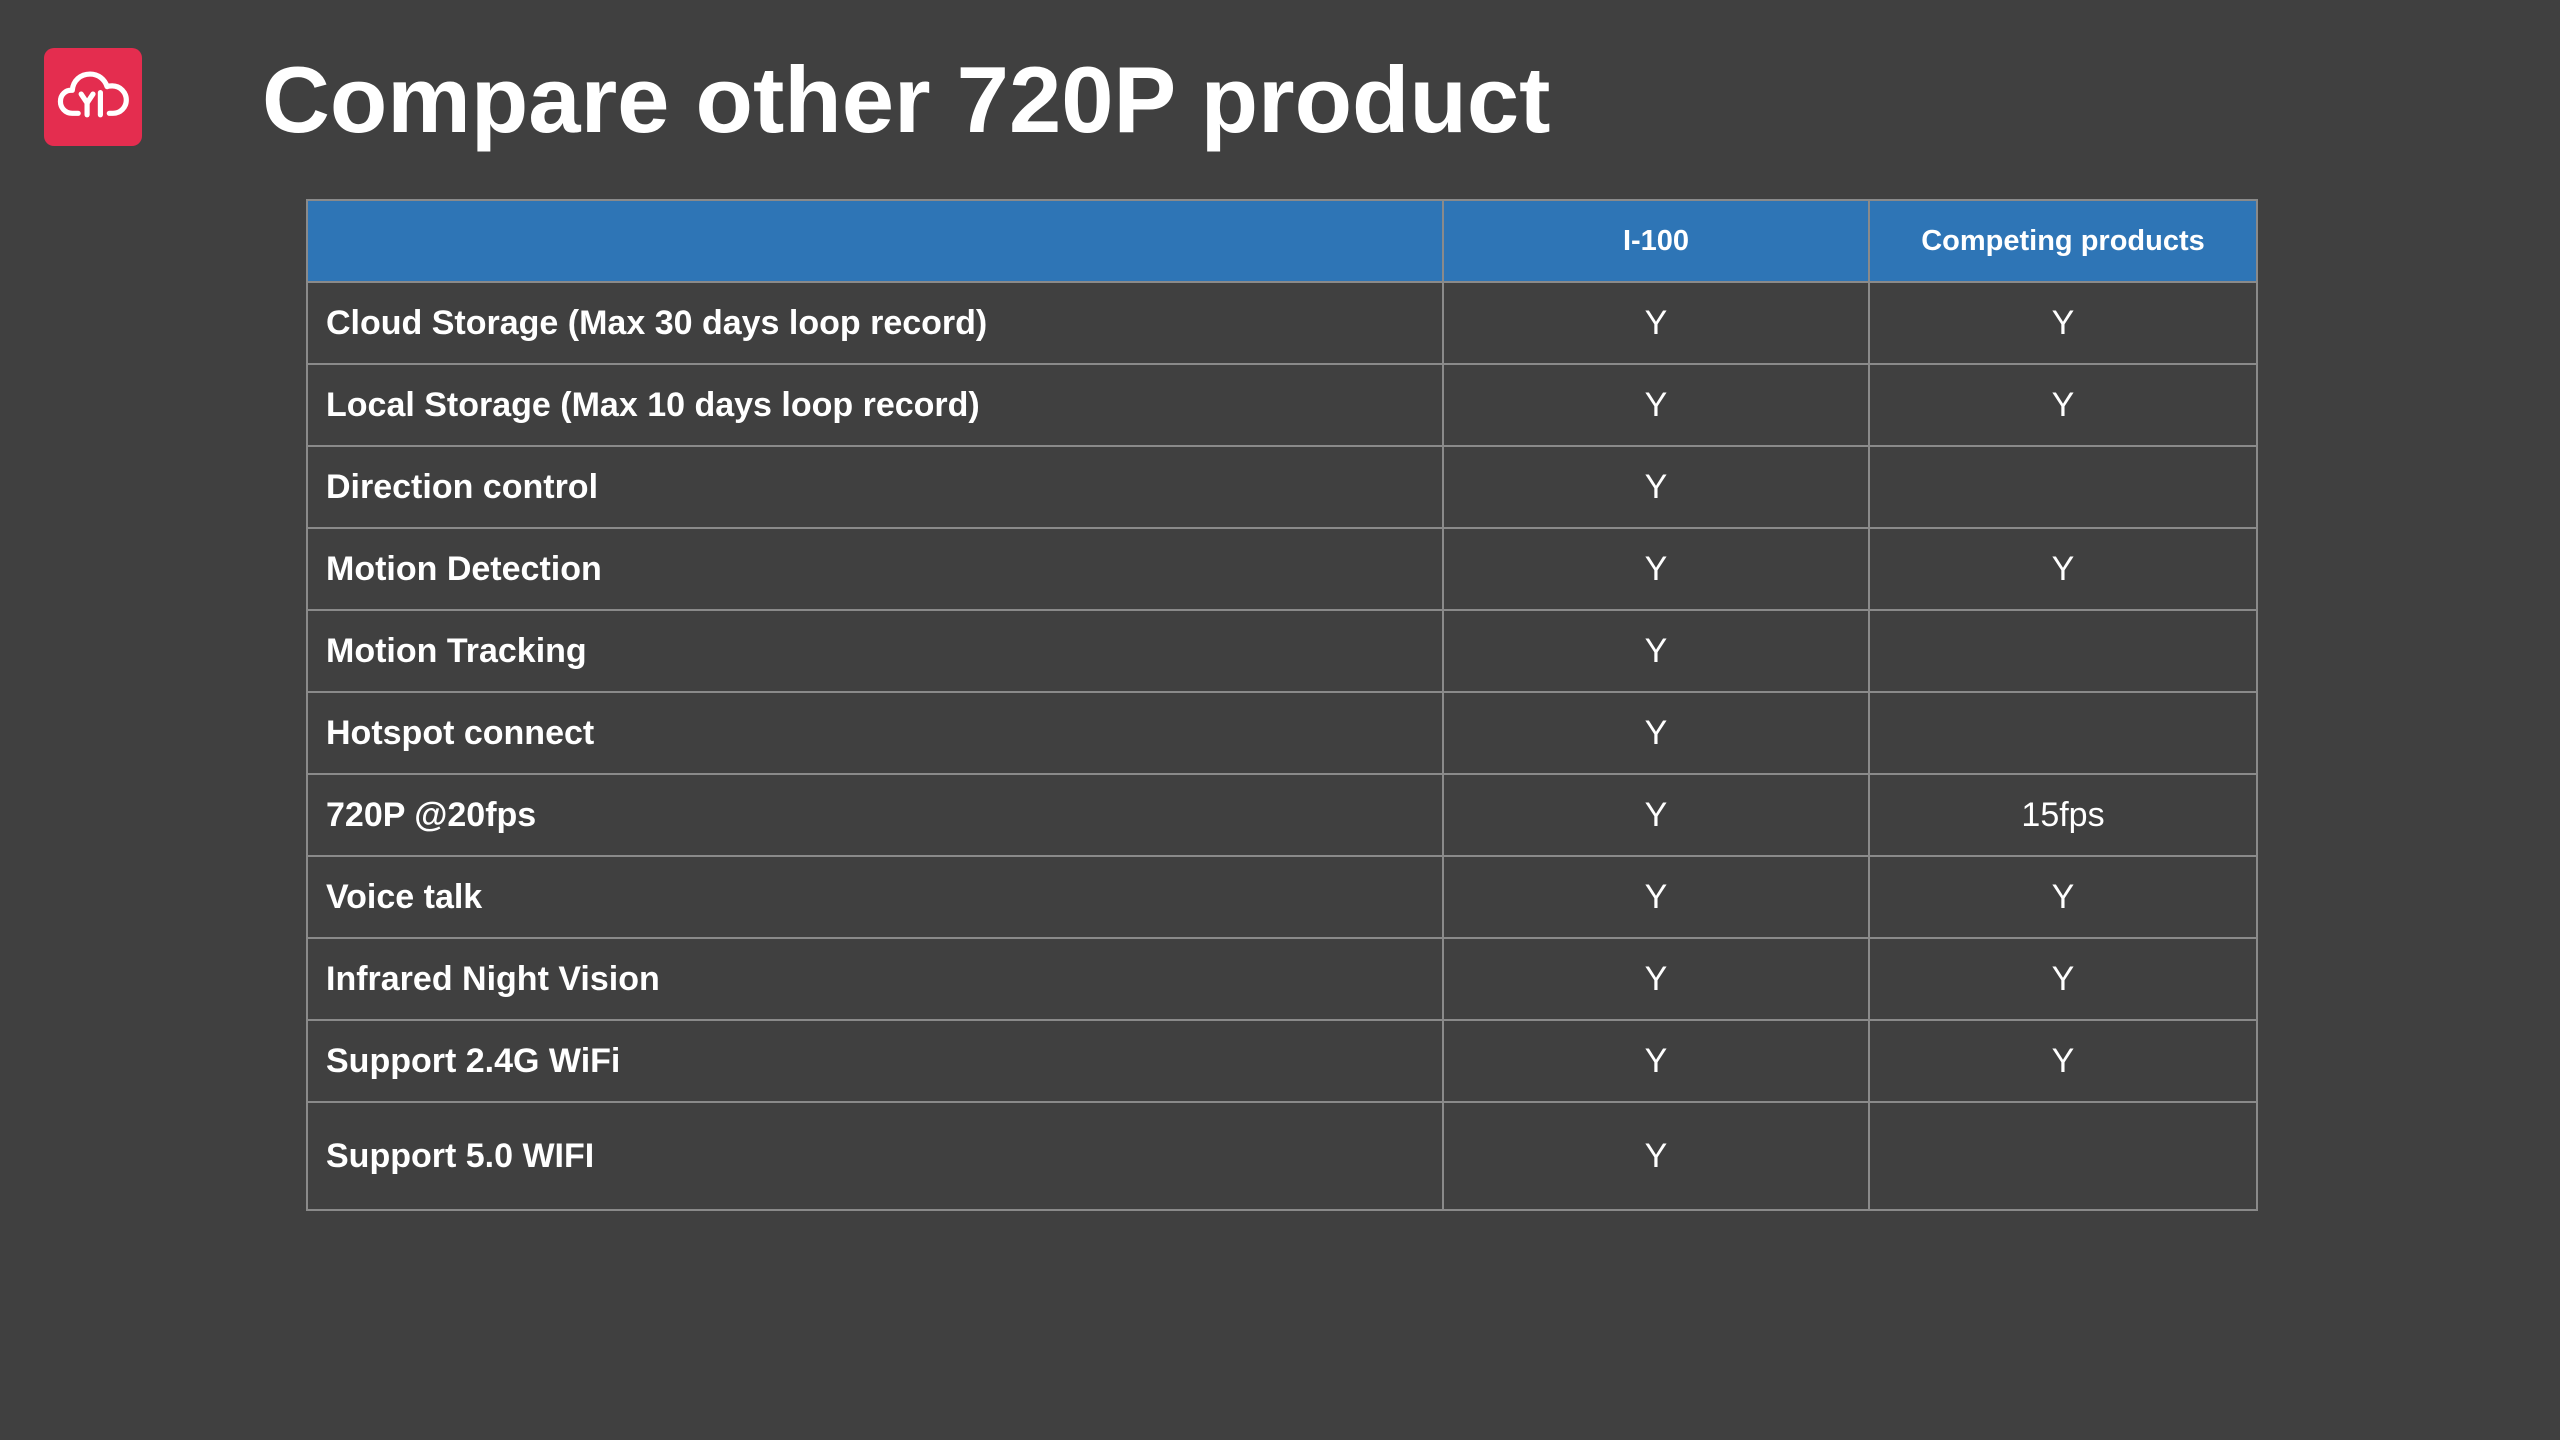  I want to click on table-row: Direction control Y, so click(1282, 487).